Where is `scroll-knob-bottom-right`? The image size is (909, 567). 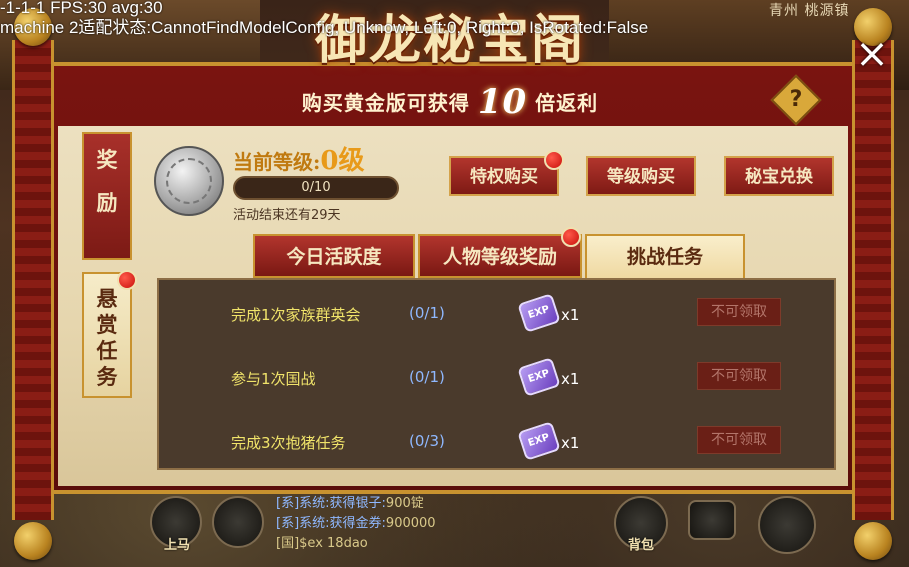
scroll-knob-bottom-right is located at coordinates (873, 541).